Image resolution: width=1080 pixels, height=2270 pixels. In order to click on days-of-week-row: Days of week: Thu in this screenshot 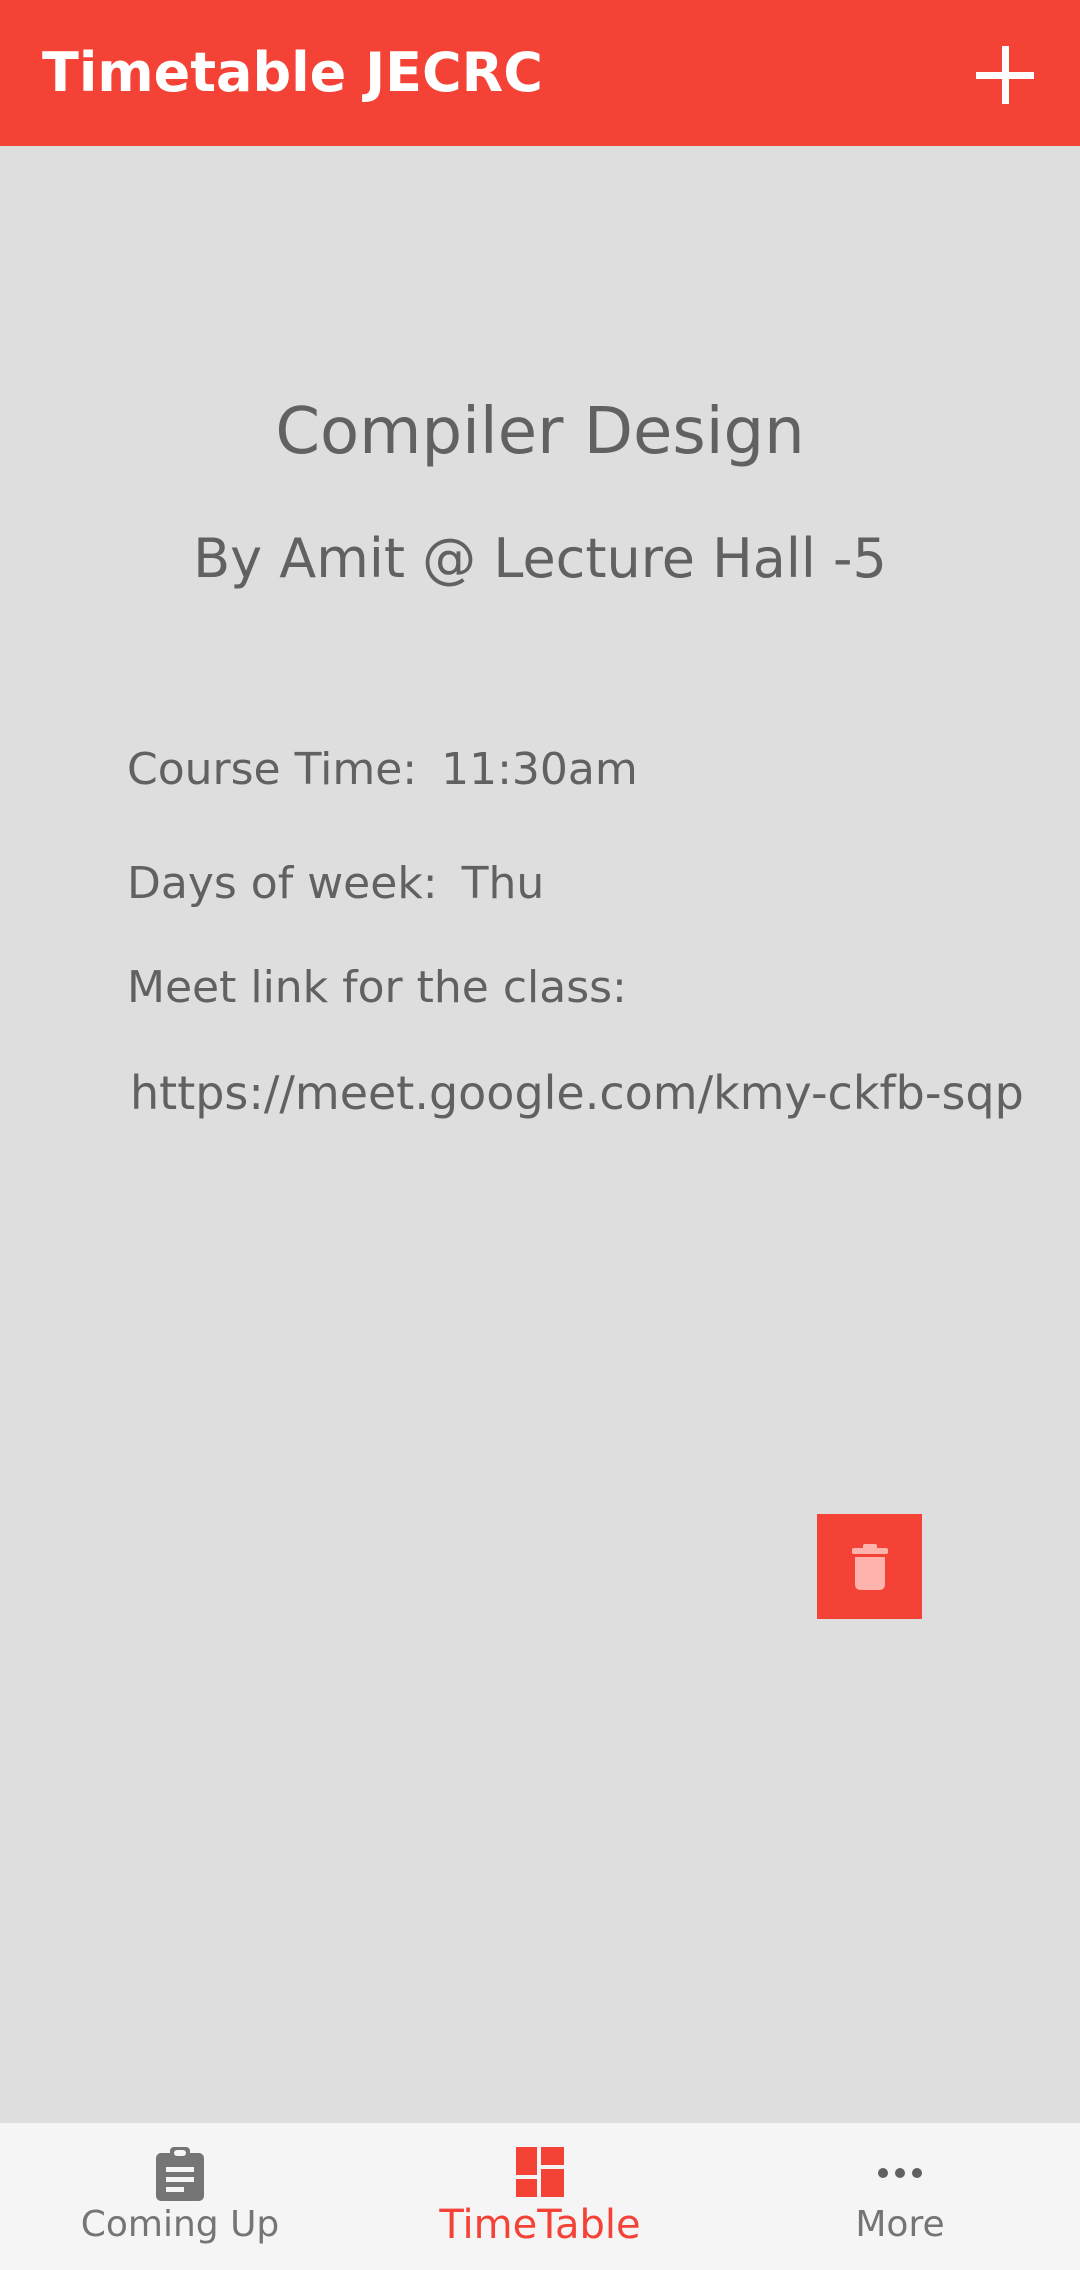, I will do `click(335, 884)`.